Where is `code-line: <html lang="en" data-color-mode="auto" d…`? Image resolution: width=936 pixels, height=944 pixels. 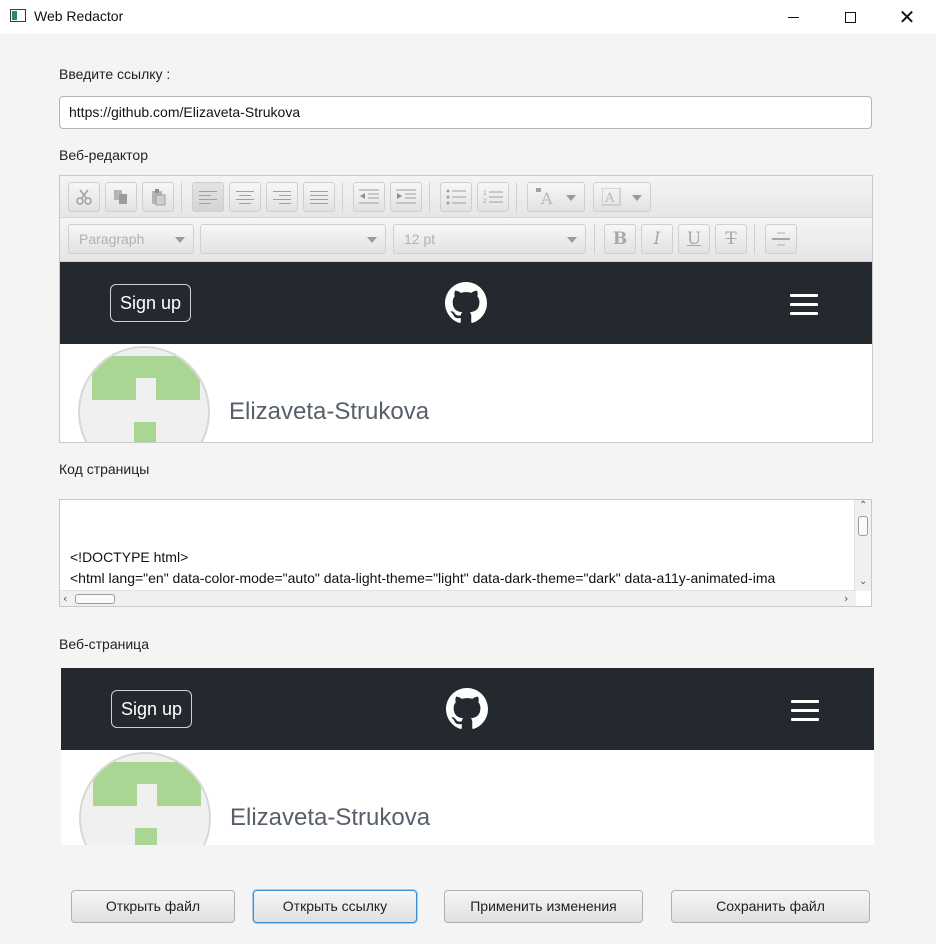 code-line: <html lang="en" data-color-mode="auto" d… is located at coordinates (423, 578).